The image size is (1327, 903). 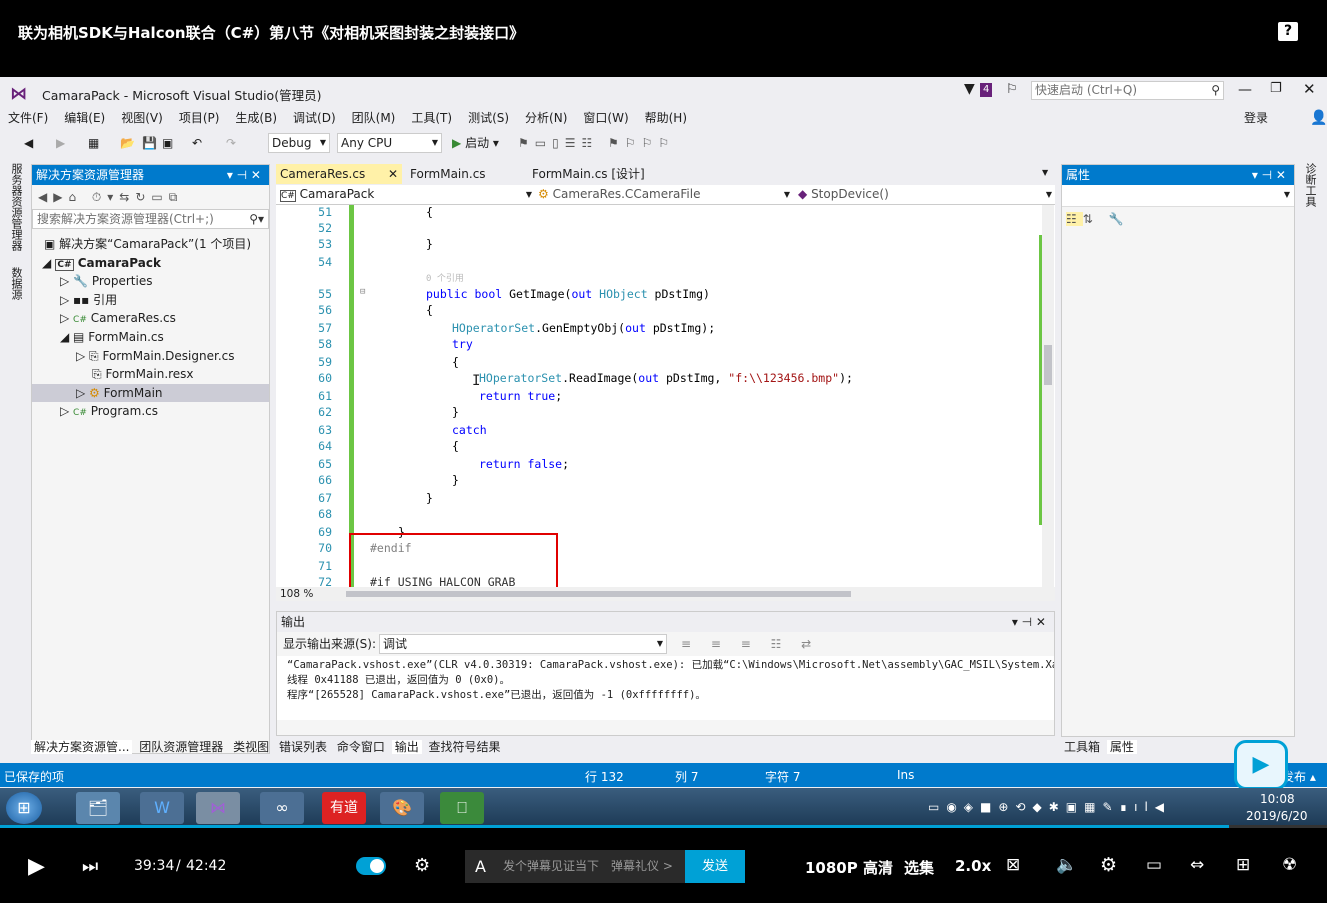 What do you see at coordinates (84, 118) in the screenshot?
I see `menu-edit: 编辑(E)` at bounding box center [84, 118].